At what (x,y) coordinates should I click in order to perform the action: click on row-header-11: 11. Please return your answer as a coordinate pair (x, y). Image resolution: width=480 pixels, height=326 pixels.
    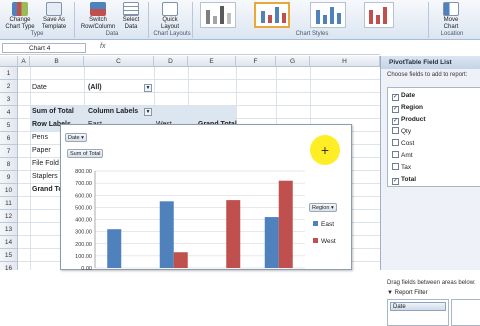
    Looking at the image, I should click on (9, 203).